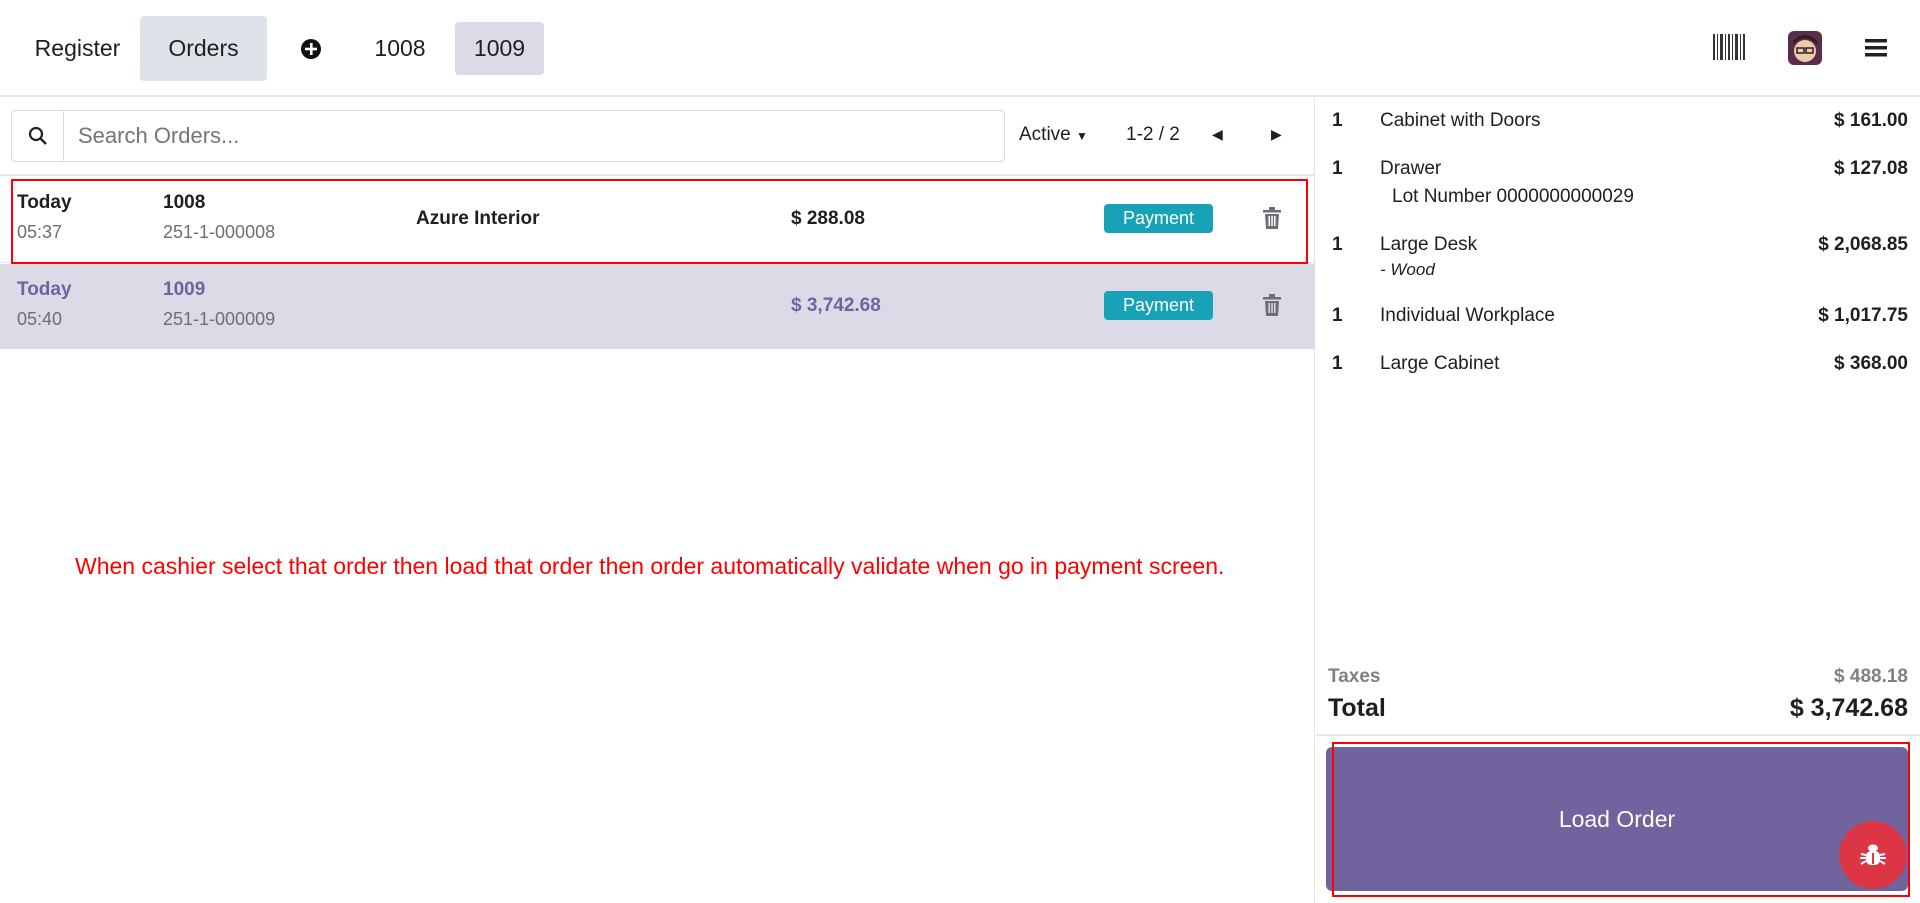  I want to click on taxes-label: Taxes, so click(1354, 676).